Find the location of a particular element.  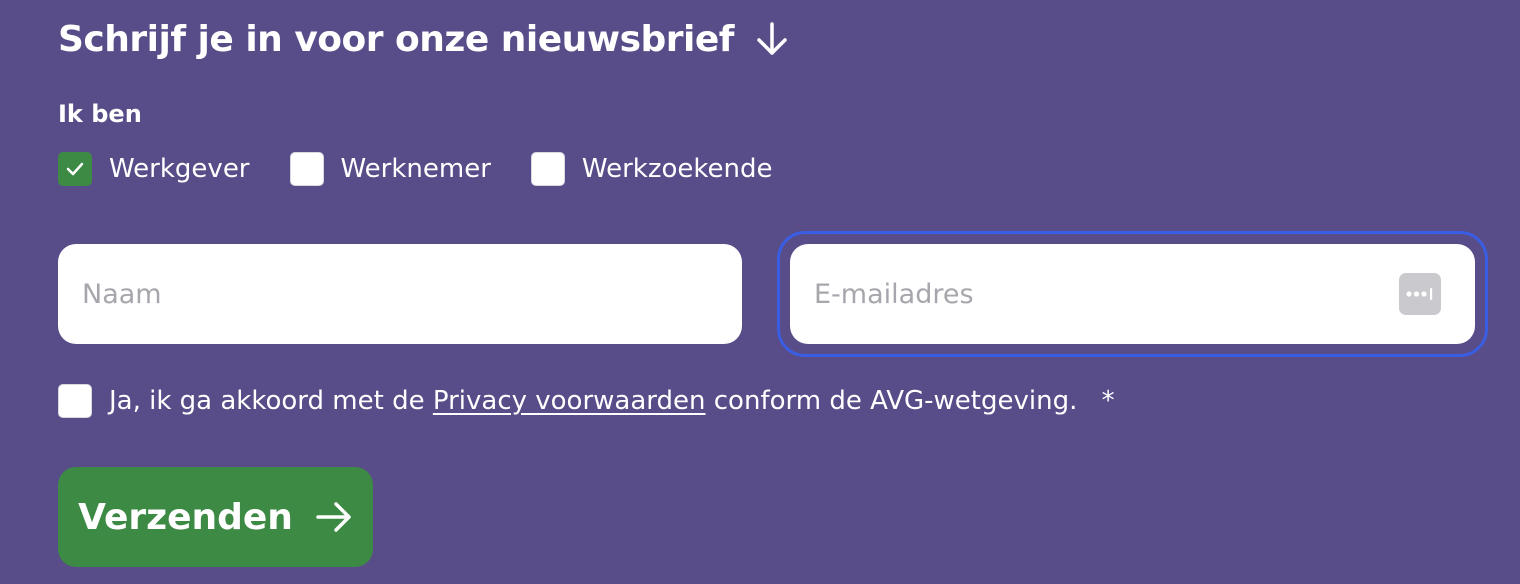

checkmark-icon is located at coordinates (75, 169).